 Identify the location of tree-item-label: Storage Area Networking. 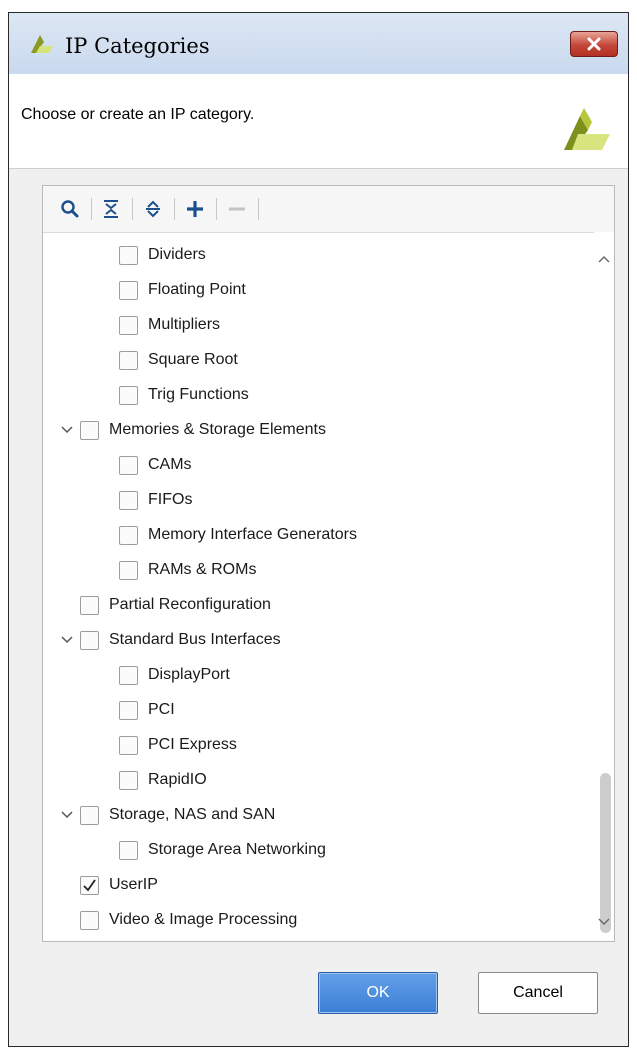
(237, 849).